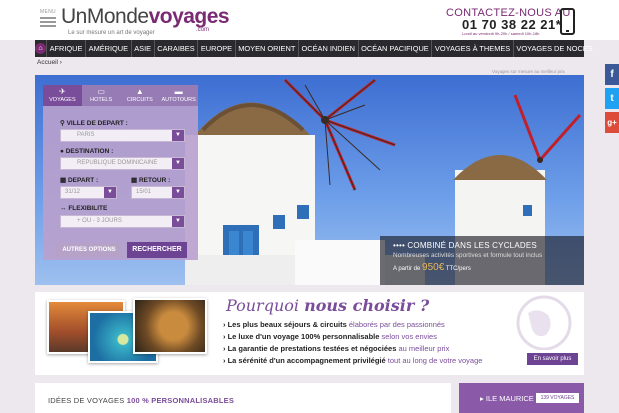 The width and height of the screenshot is (619, 413). I want to click on breadcrumb: Accueil ›, so click(49, 62).